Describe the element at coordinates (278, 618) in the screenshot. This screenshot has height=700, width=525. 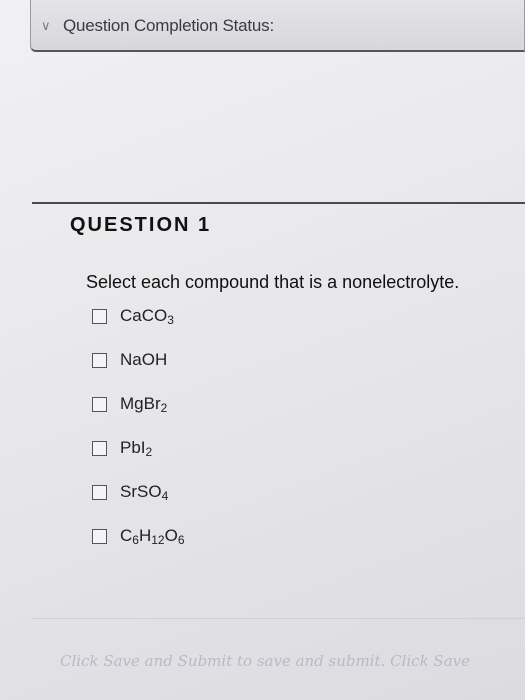
I see `footer-divider` at that location.